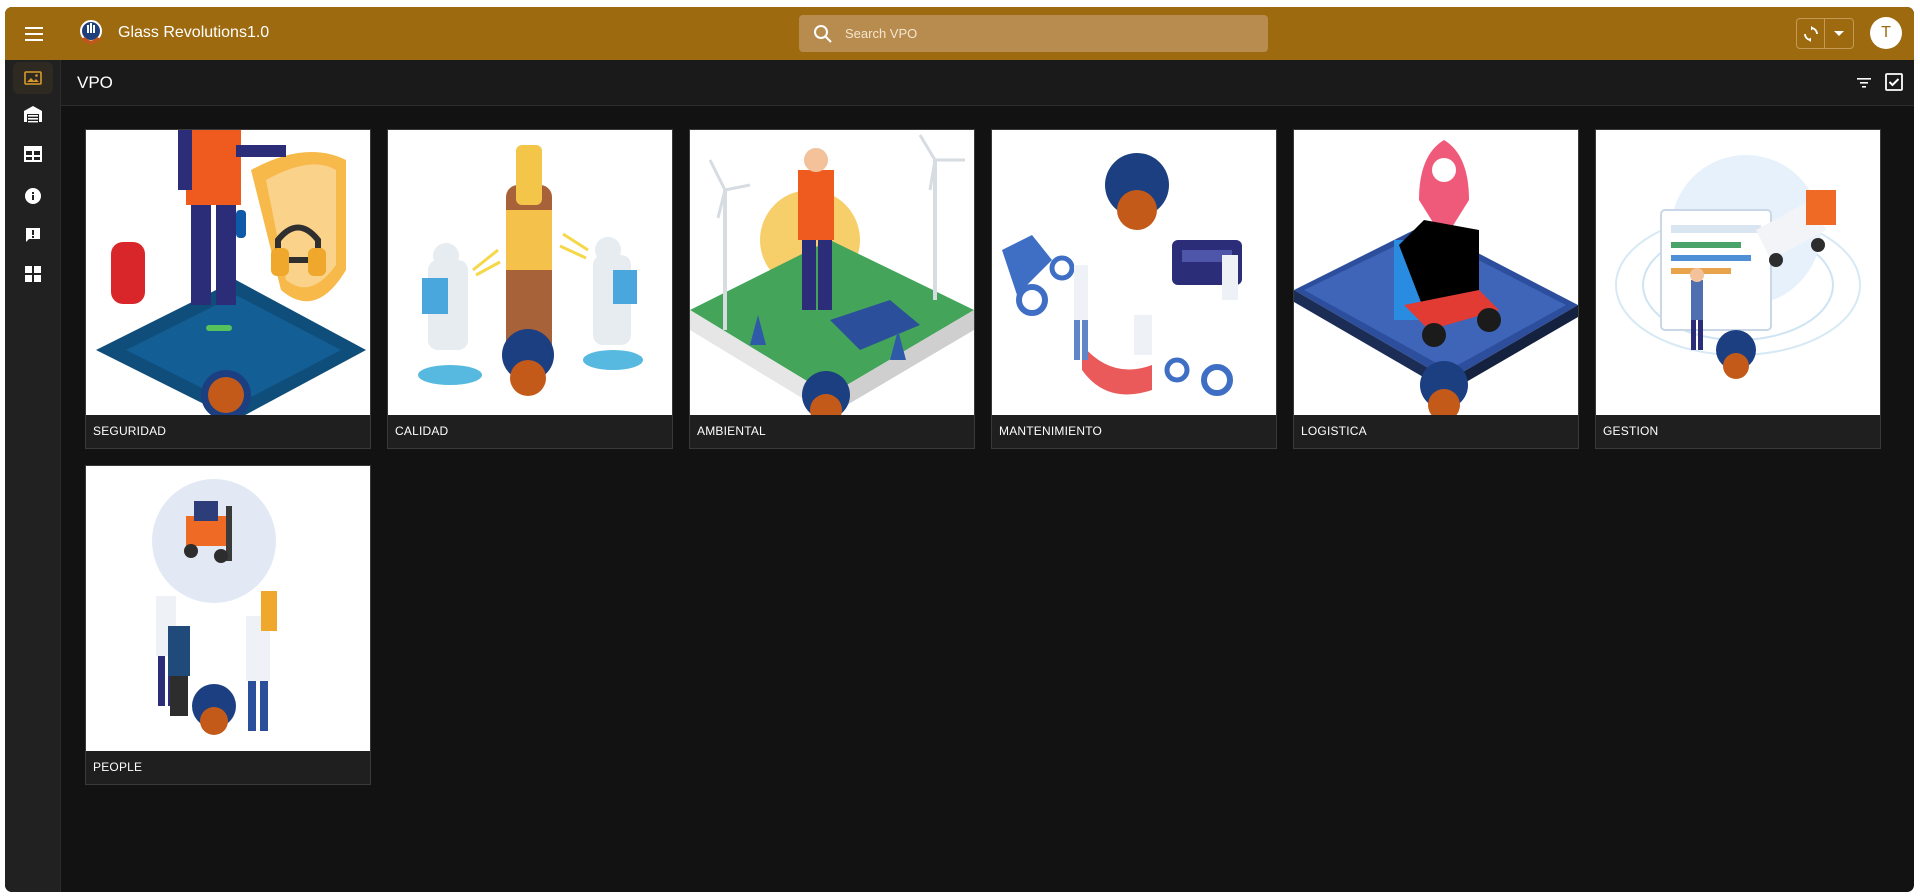 The width and height of the screenshot is (1920, 896). Describe the element at coordinates (1334, 431) in the screenshot. I see `card-label: LOGISTICA` at that location.